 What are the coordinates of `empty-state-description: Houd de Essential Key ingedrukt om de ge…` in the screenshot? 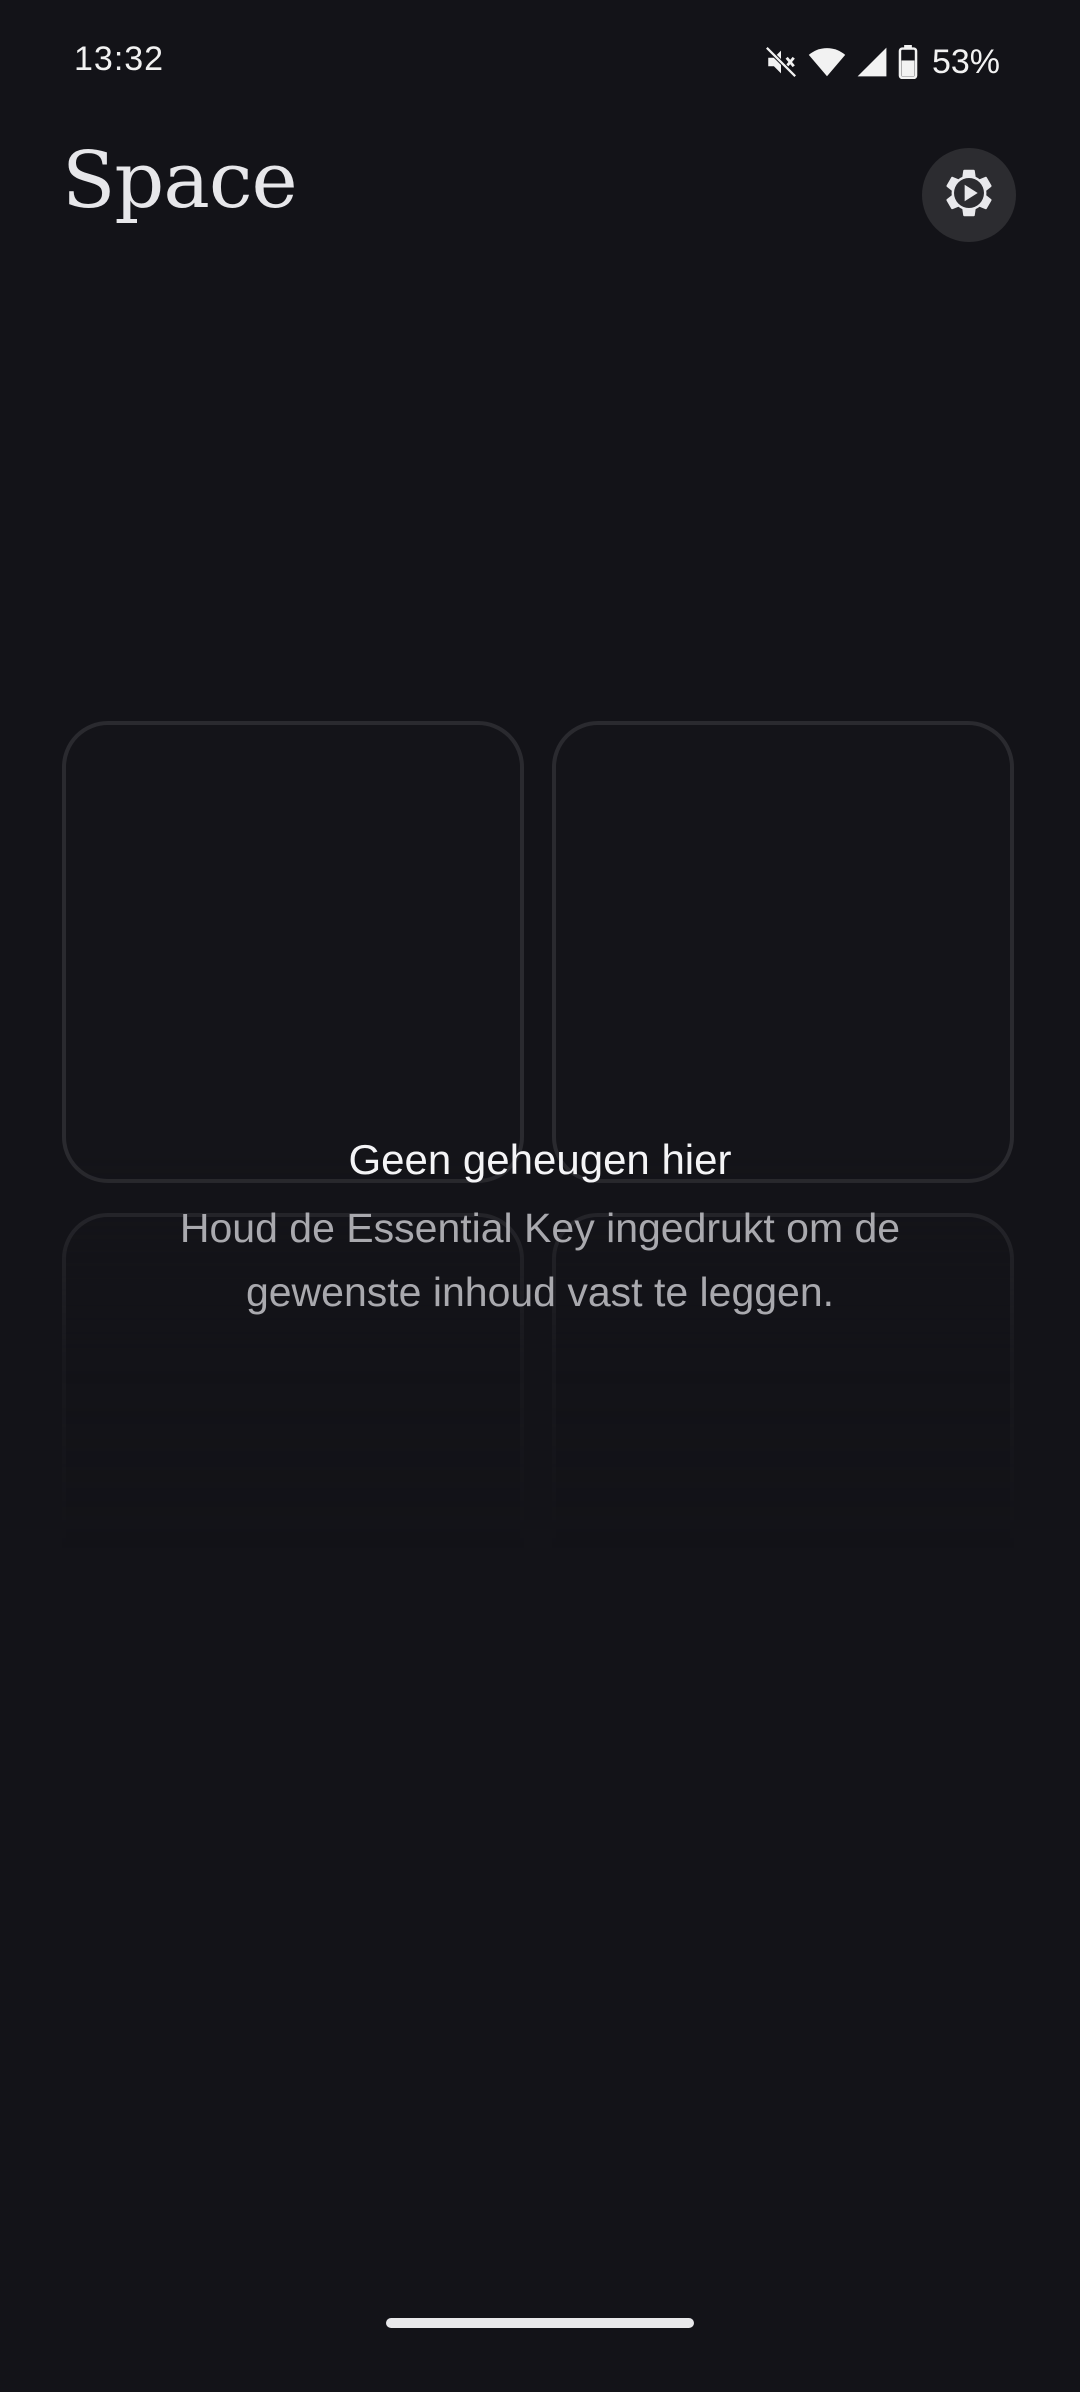 It's located at (540, 1260).